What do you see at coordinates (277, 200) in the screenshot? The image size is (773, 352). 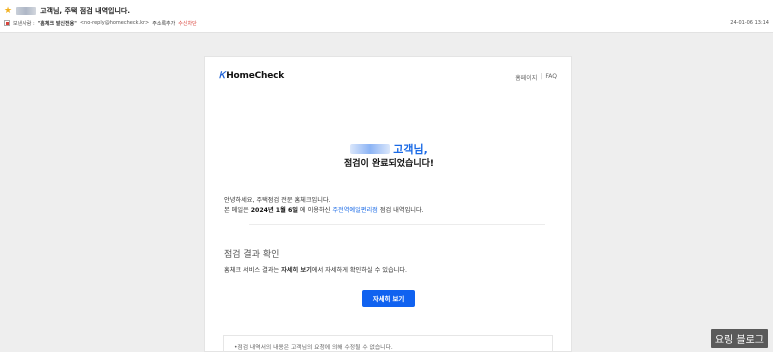 I see `intro-line-1: 안녕하세요, 주택점검 전문 홈체크입니다.` at bounding box center [277, 200].